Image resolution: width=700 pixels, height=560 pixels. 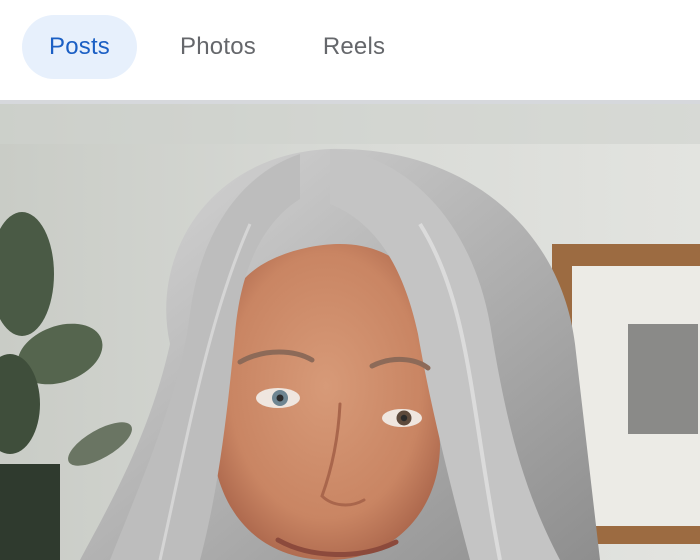 What do you see at coordinates (218, 47) in the screenshot?
I see `tab-photos: Photos` at bounding box center [218, 47].